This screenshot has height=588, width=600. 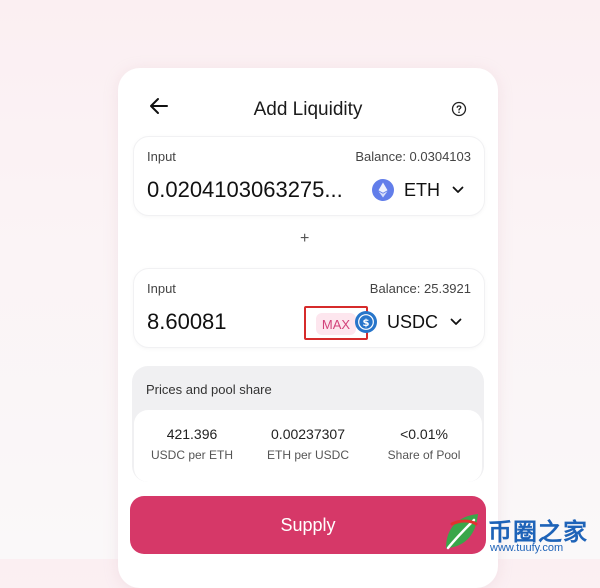 What do you see at coordinates (424, 444) in the screenshot?
I see `stat-share-of-pool: <0.01% Share of Pool` at bounding box center [424, 444].